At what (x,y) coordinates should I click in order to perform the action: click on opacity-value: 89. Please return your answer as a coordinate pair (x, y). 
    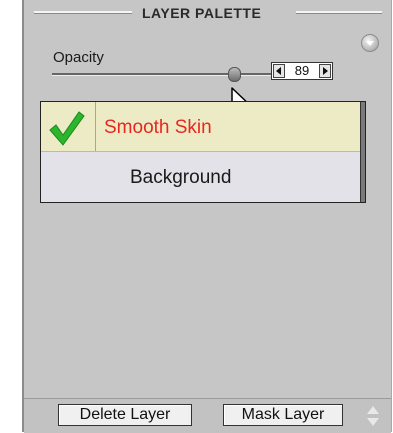
    Looking at the image, I should click on (302, 71).